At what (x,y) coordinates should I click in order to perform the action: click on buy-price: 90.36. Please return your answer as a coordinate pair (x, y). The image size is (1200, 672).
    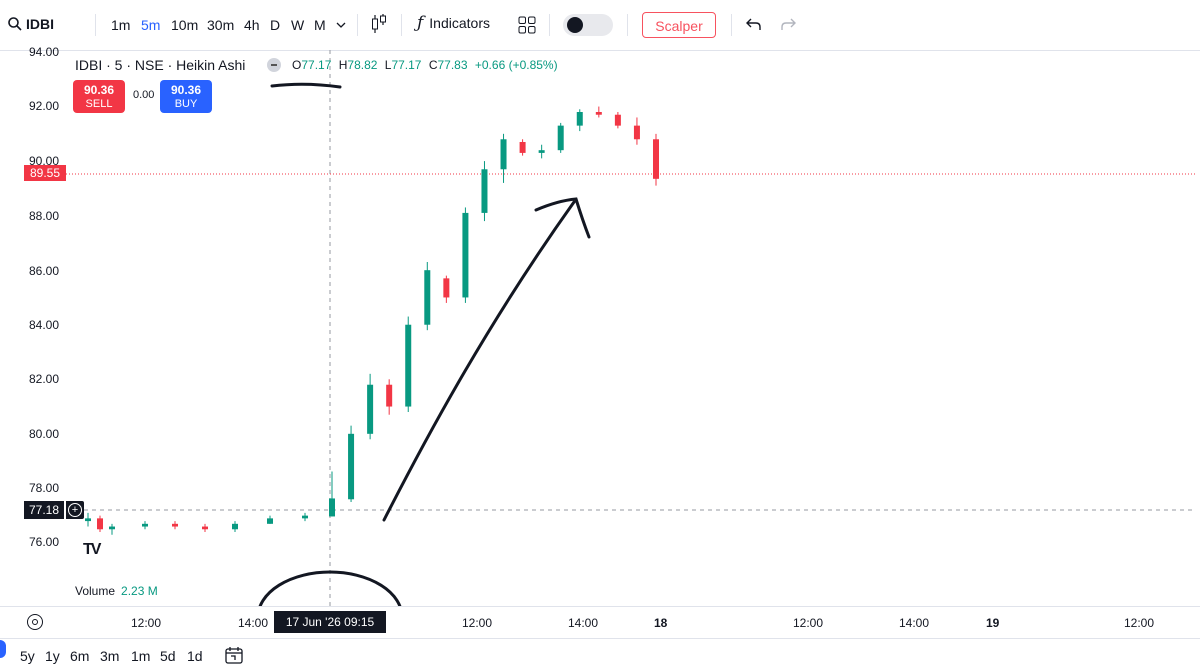
    Looking at the image, I should click on (186, 90).